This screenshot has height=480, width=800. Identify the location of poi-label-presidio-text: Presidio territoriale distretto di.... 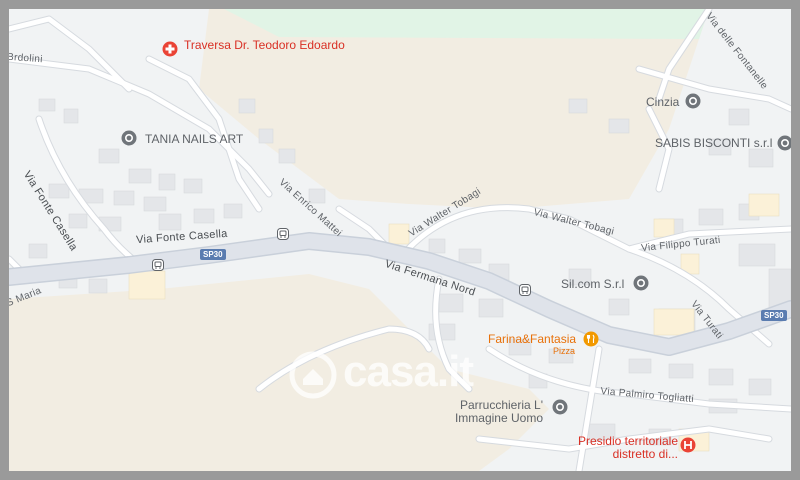
(627, 447).